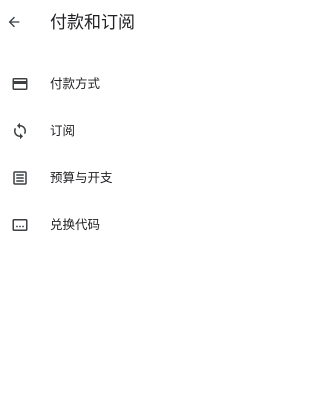  I want to click on app-bar: 付款和订阅, so click(164, 23).